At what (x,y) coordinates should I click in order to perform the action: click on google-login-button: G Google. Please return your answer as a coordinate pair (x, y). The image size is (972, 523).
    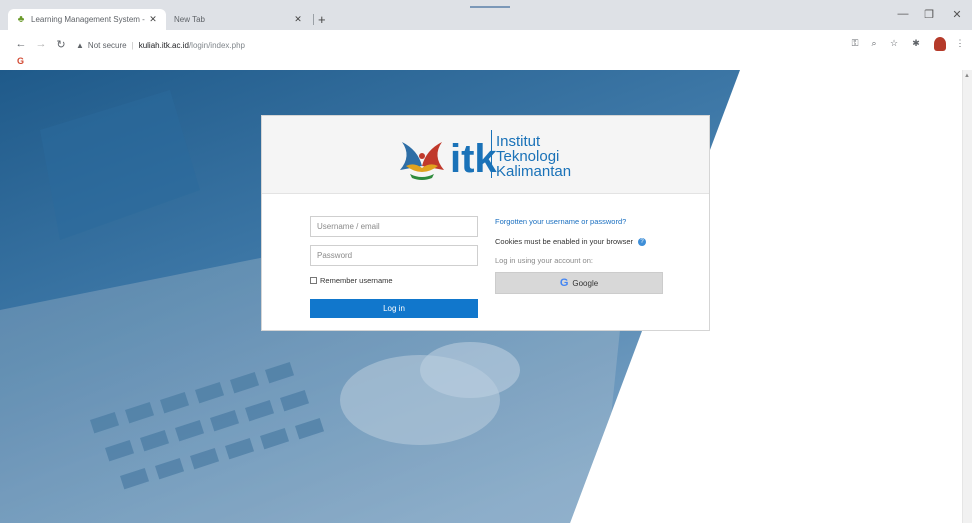
    Looking at the image, I should click on (579, 283).